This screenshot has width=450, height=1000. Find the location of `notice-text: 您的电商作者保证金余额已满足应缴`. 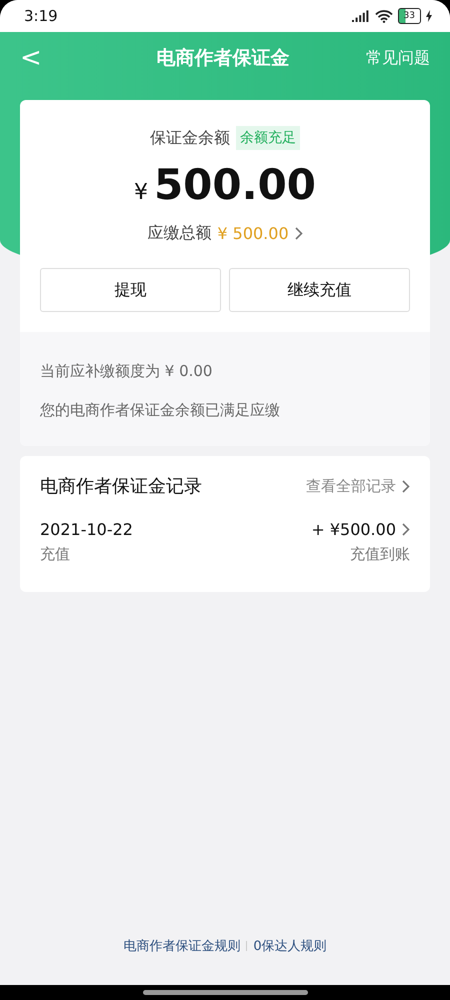

notice-text: 您的电商作者保证金余额已满足应缴 is located at coordinates (160, 410).